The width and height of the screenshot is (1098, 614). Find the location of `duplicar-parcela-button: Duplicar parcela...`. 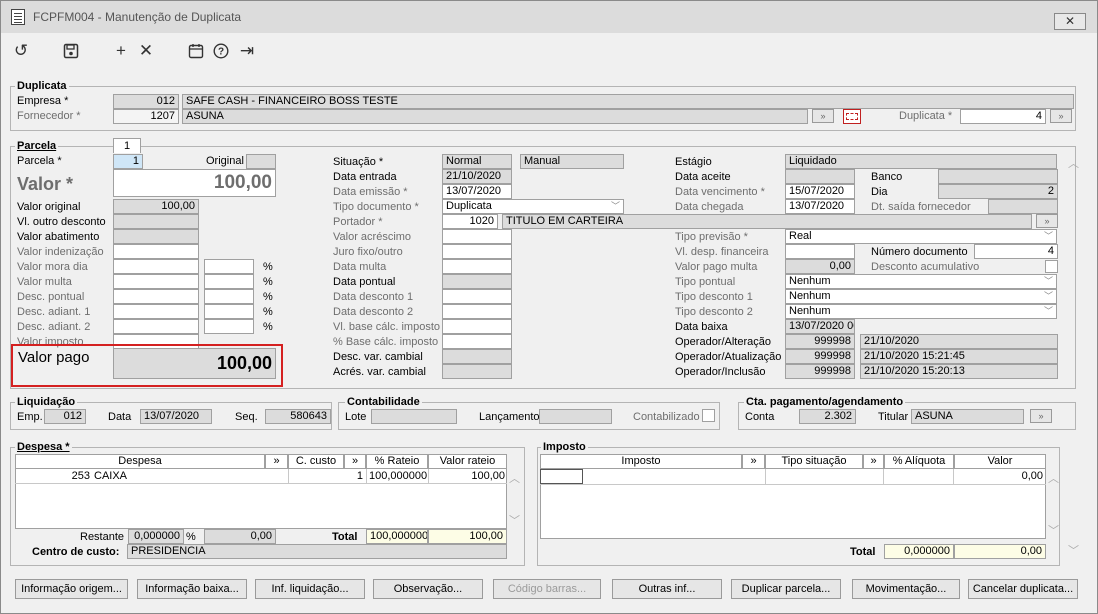

duplicar-parcela-button: Duplicar parcela... is located at coordinates (786, 589).